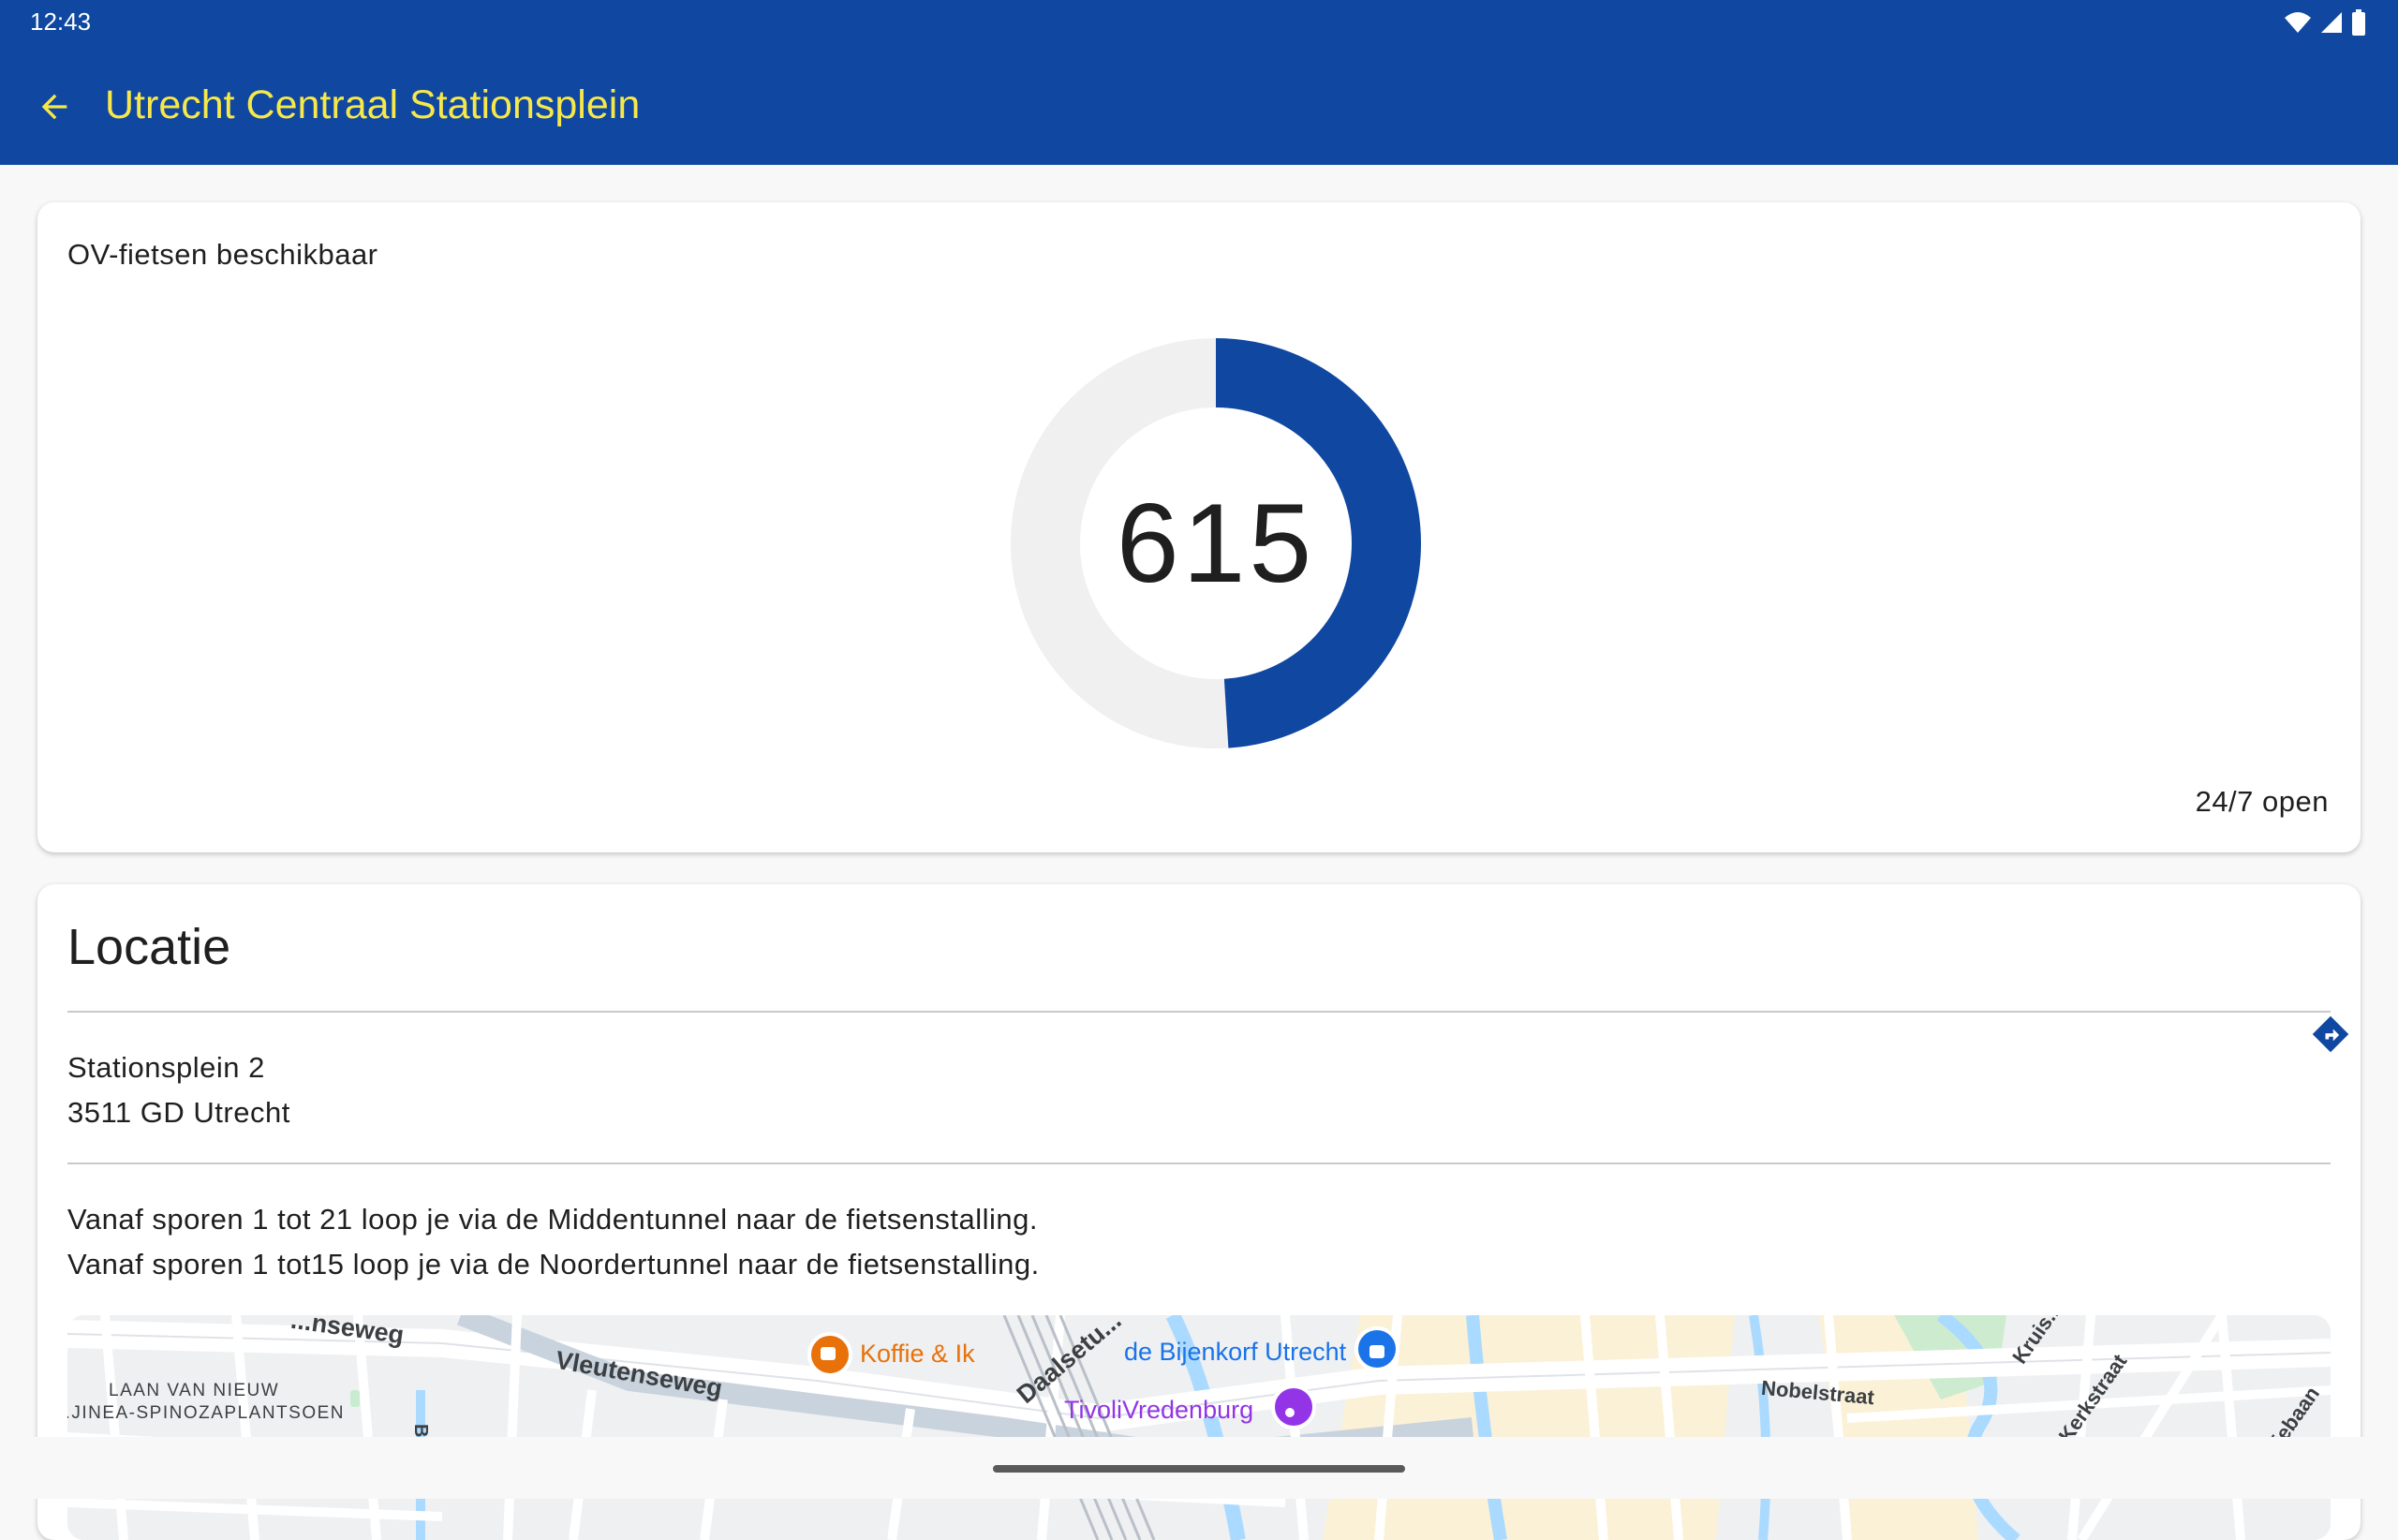  What do you see at coordinates (2262, 801) in the screenshot?
I see `opening-hours: 24/7 open` at bounding box center [2262, 801].